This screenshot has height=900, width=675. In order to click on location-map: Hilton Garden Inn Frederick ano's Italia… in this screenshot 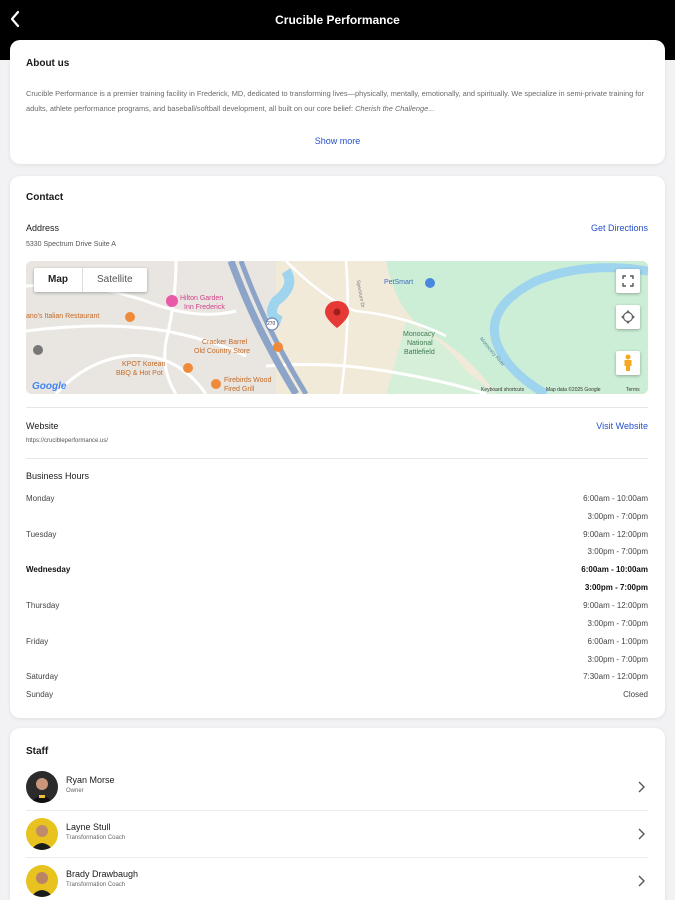, I will do `click(337, 327)`.